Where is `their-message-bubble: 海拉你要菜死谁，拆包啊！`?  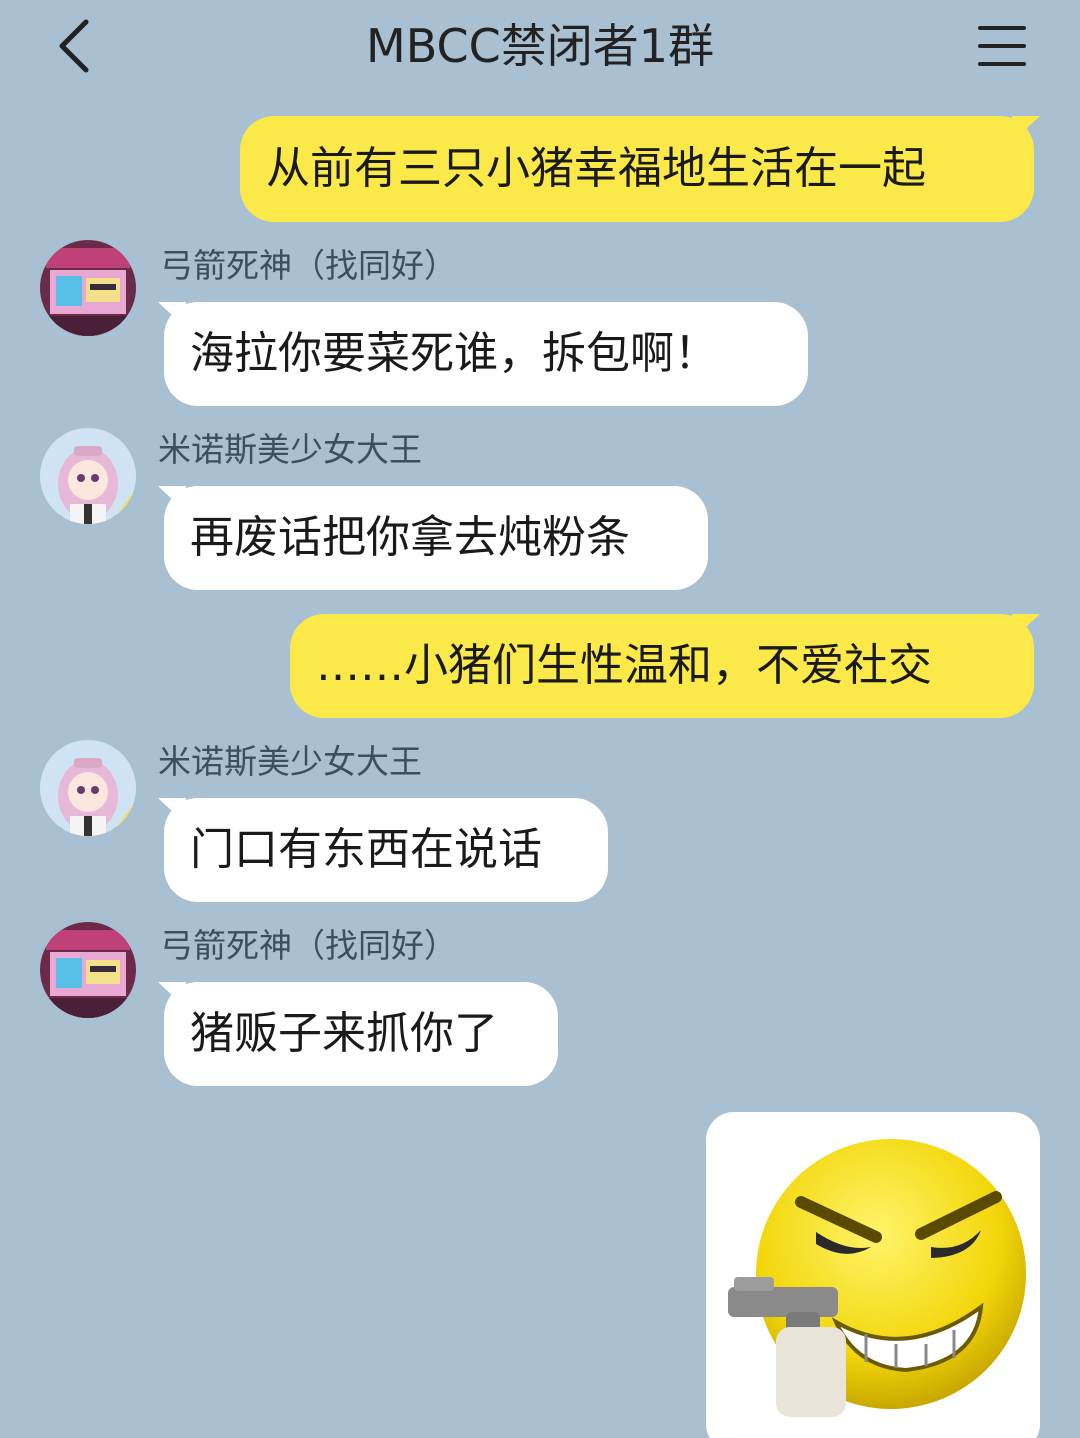 their-message-bubble: 海拉你要菜死谁，拆包啊！ is located at coordinates (483, 354).